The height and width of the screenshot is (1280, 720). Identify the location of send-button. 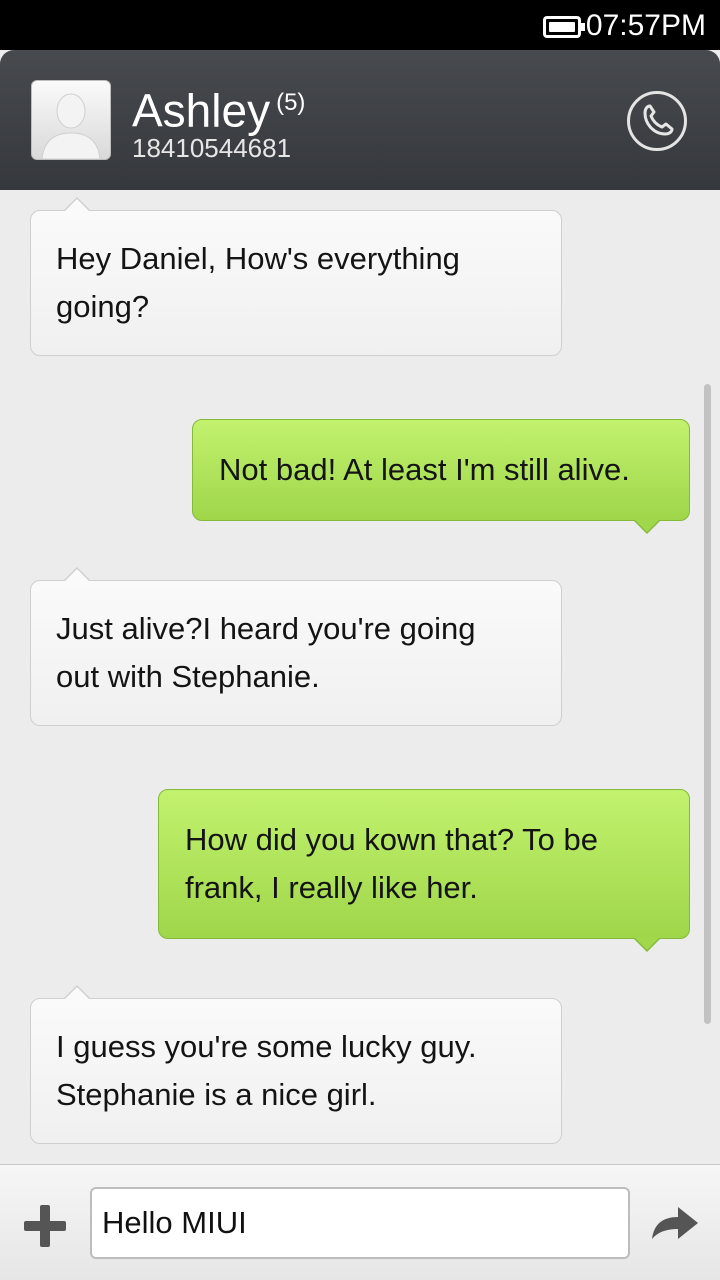
(675, 1223).